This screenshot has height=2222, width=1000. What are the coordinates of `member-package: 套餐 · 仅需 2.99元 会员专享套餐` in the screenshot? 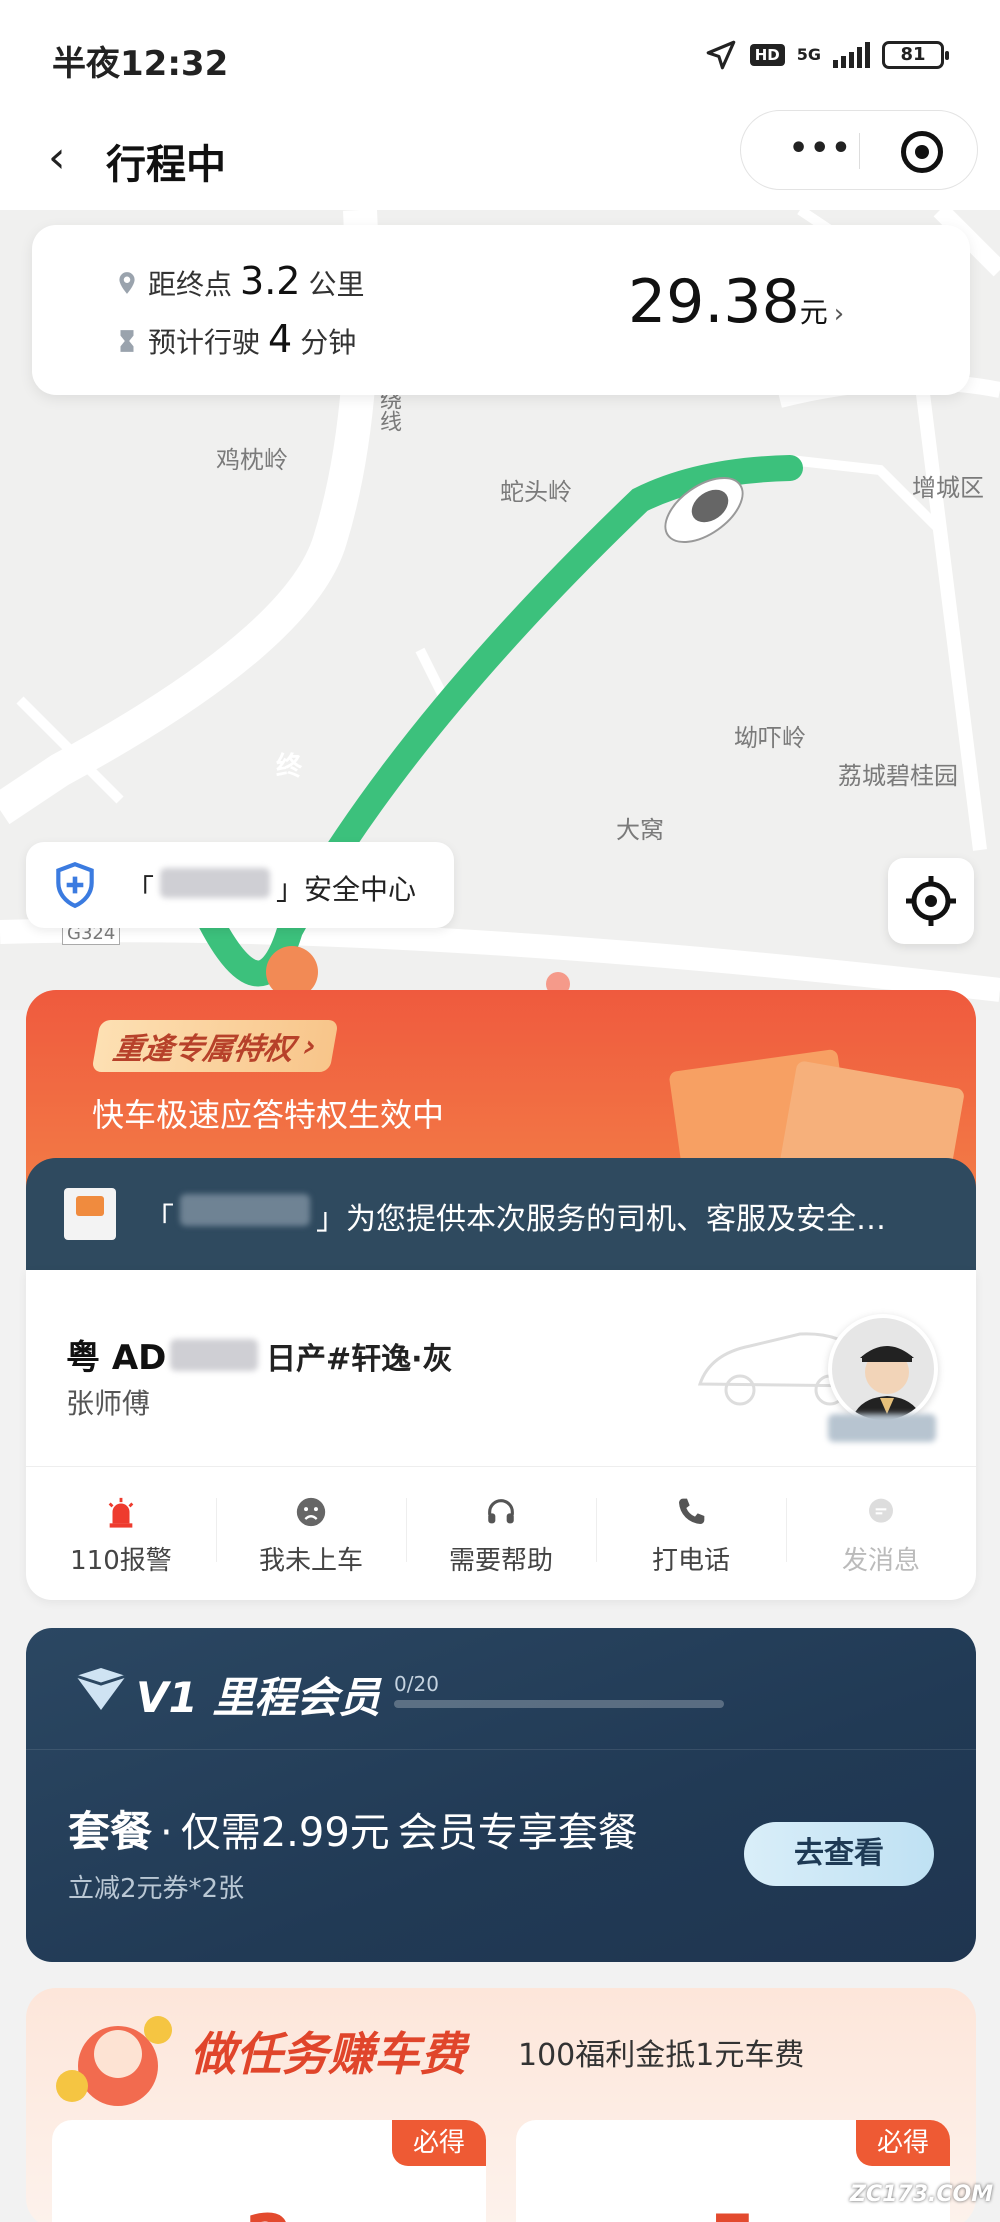 It's located at (353, 1828).